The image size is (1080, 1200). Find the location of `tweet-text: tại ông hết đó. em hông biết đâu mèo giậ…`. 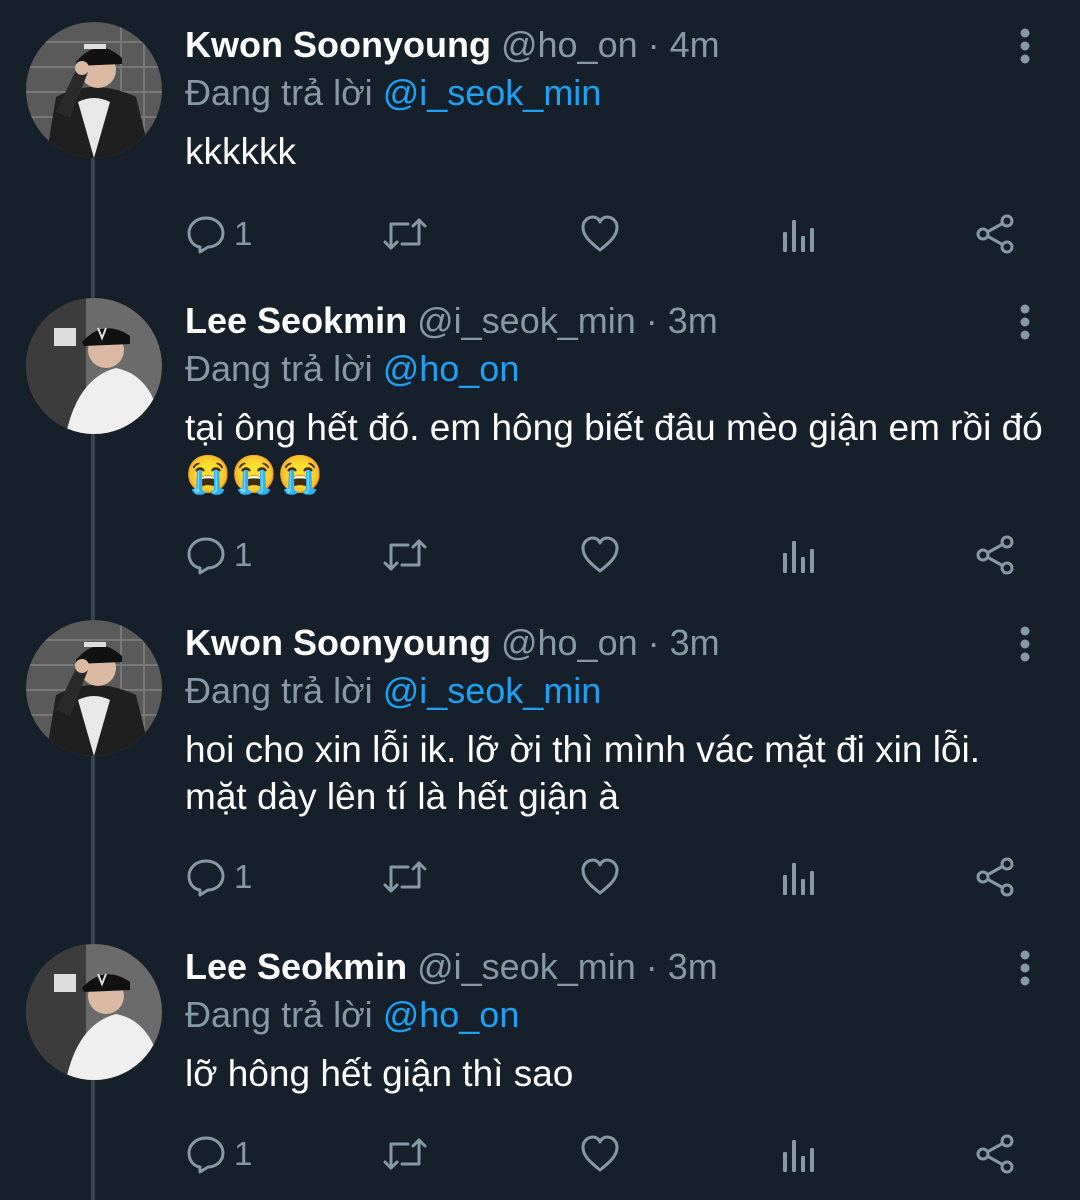

tweet-text: tại ông hết đó. em hông biết đâu mèo giậ… is located at coordinates (614, 451).